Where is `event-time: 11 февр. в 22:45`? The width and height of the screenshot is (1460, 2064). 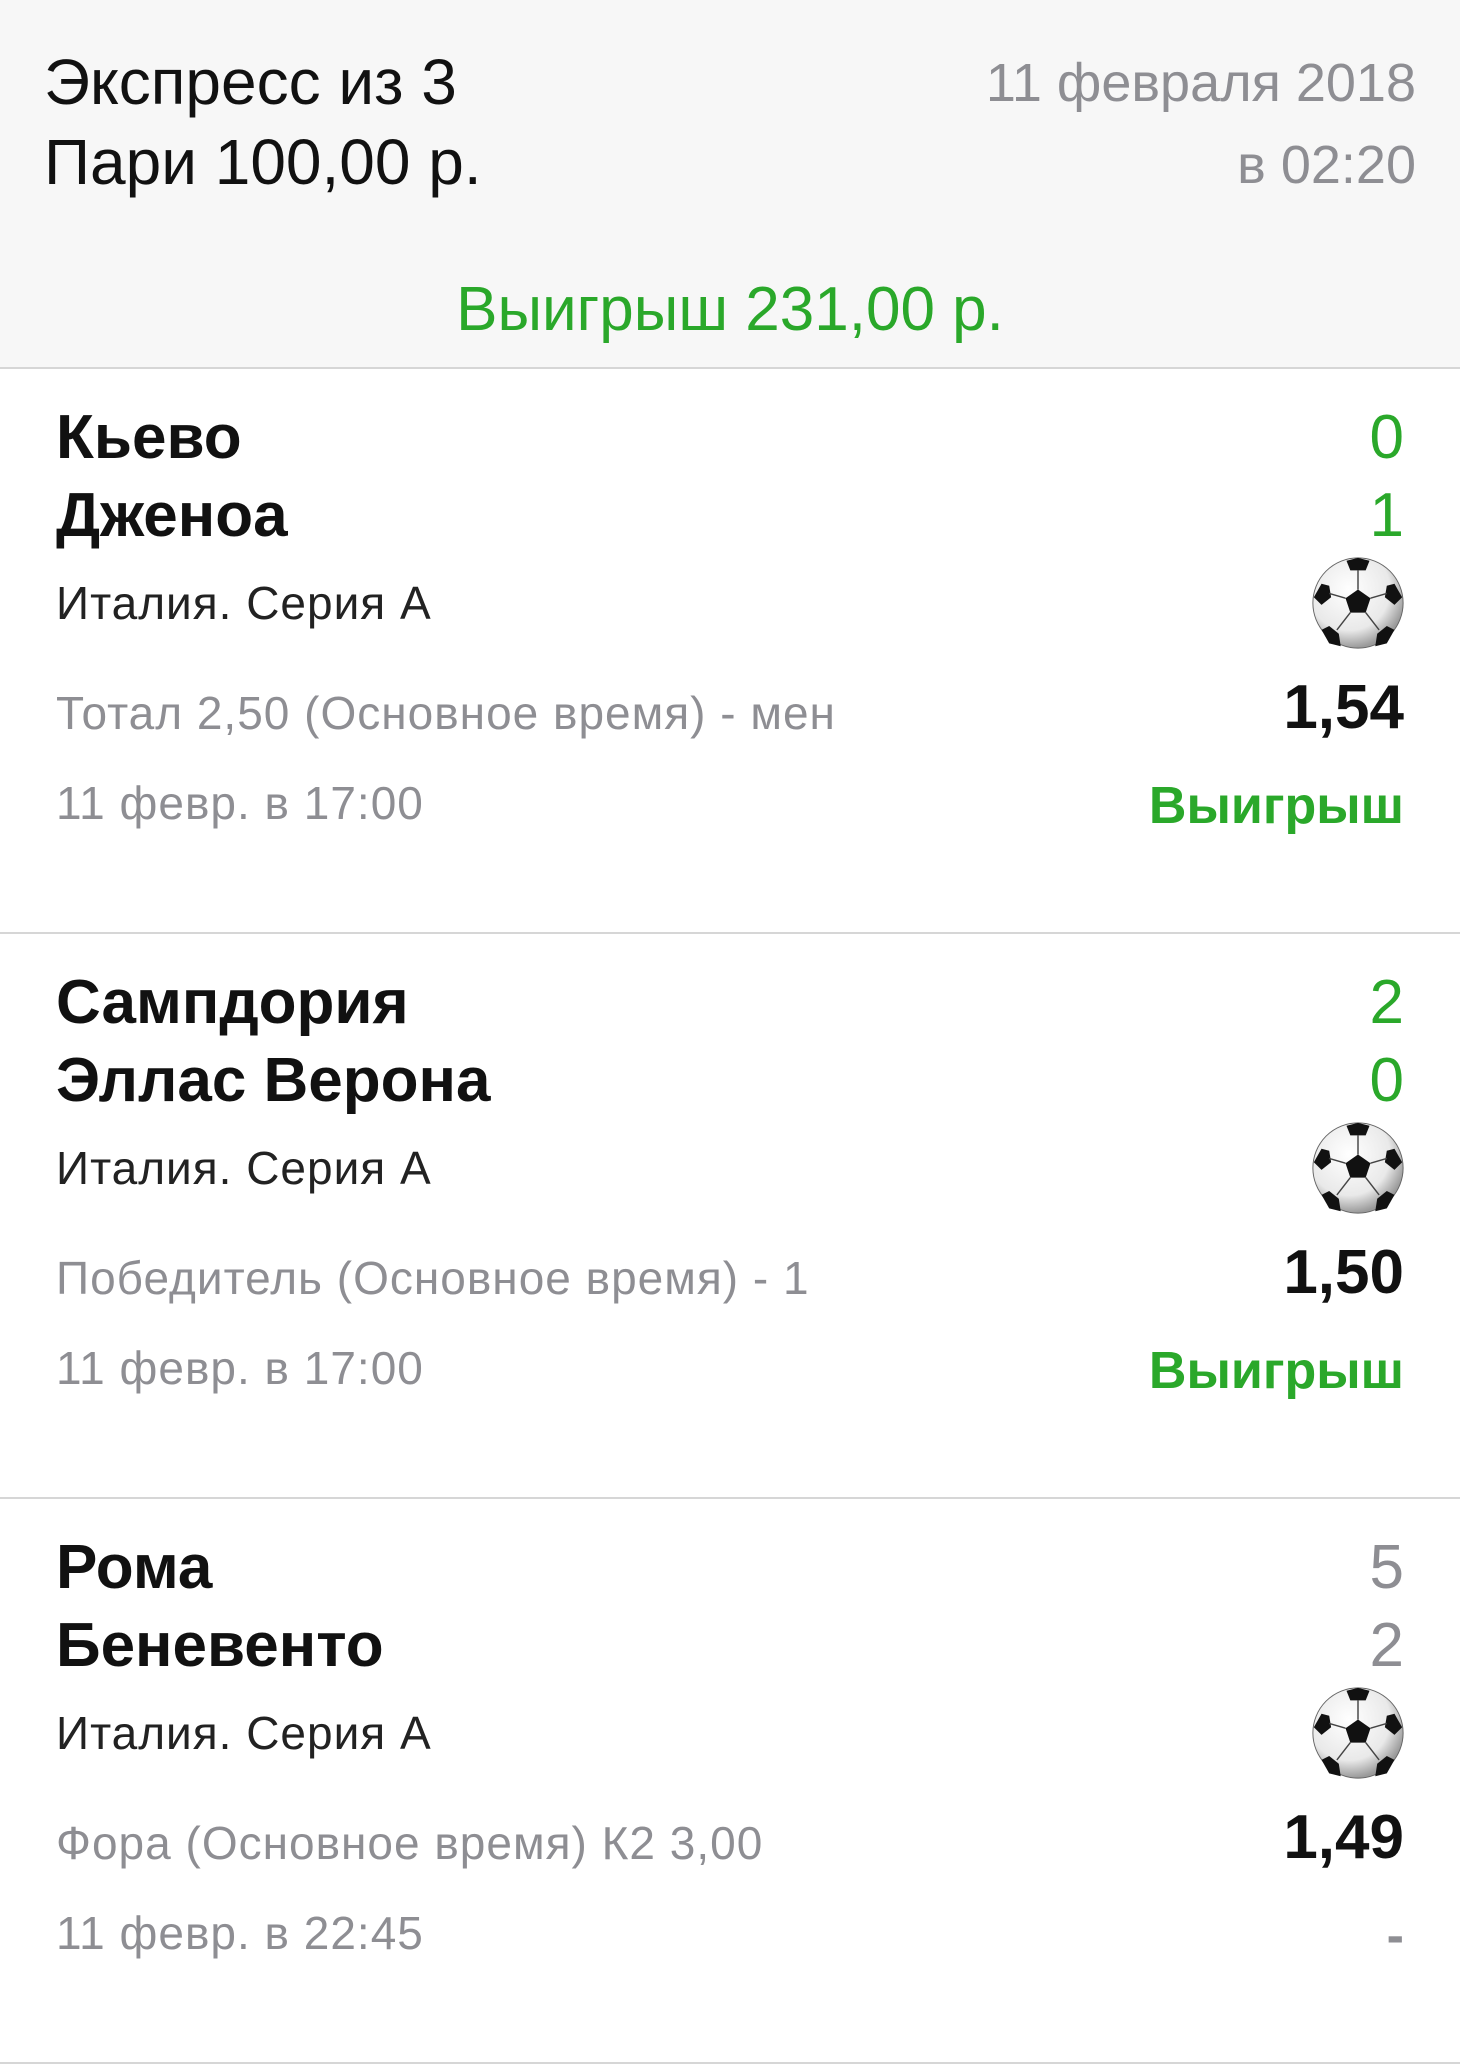 event-time: 11 февр. в 22:45 is located at coordinates (240, 1933).